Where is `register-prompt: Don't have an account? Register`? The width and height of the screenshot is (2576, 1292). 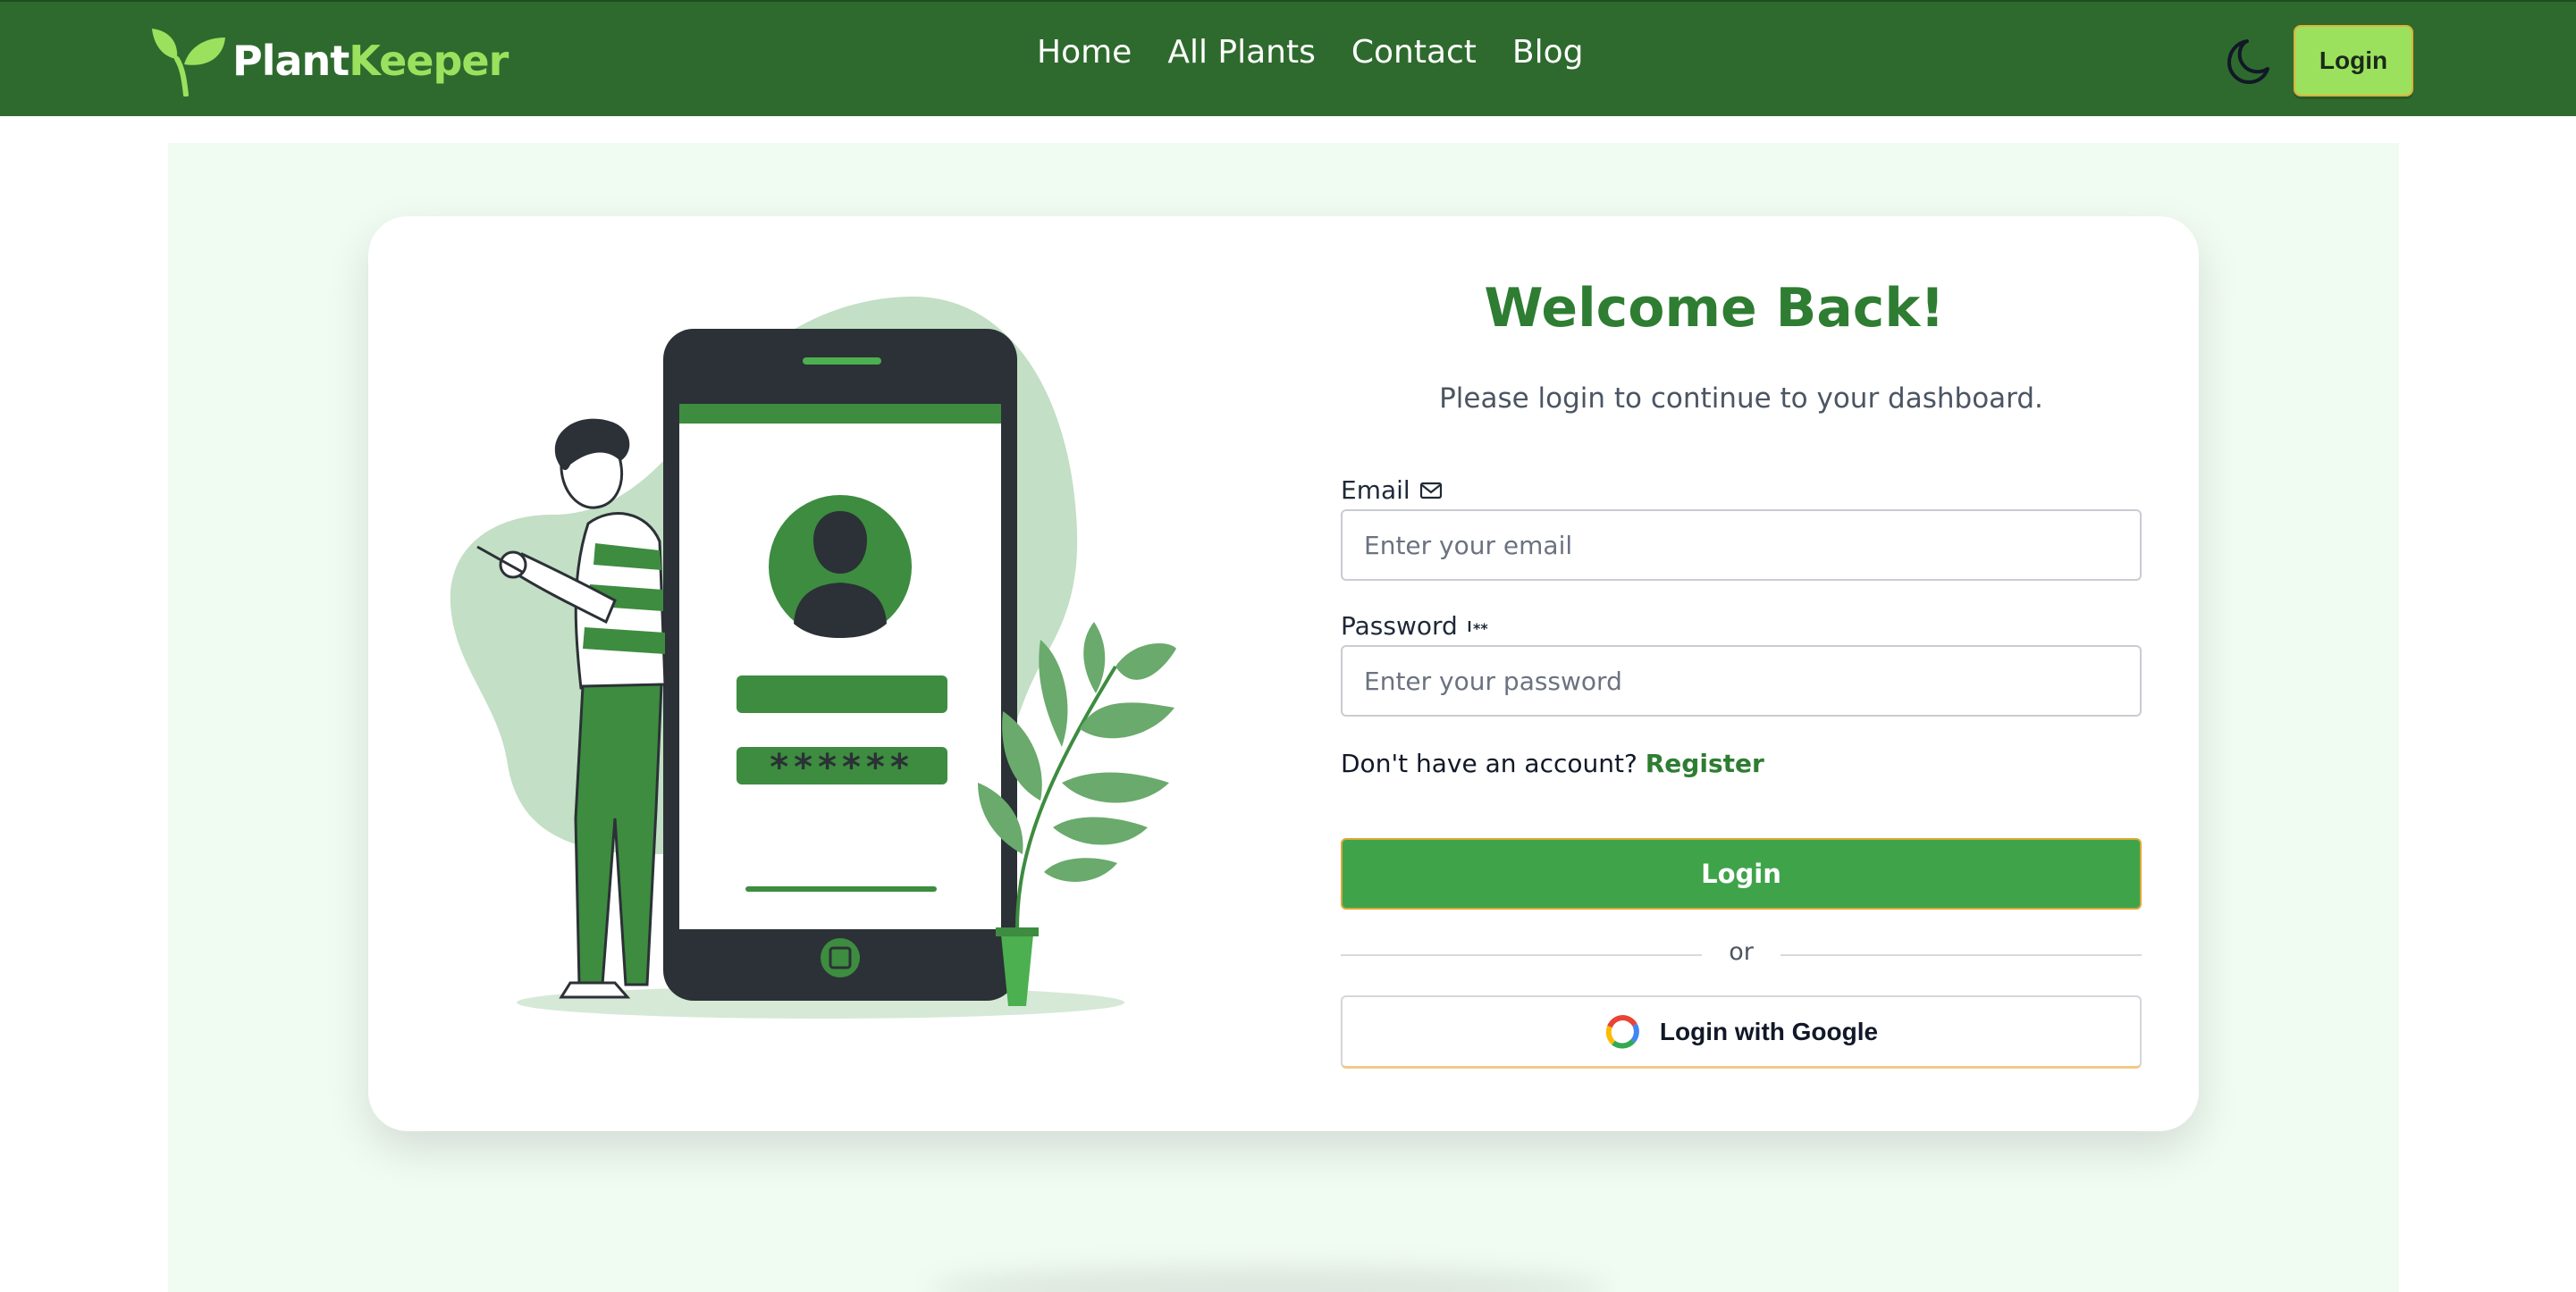 register-prompt: Don't have an account? Register is located at coordinates (1553, 764).